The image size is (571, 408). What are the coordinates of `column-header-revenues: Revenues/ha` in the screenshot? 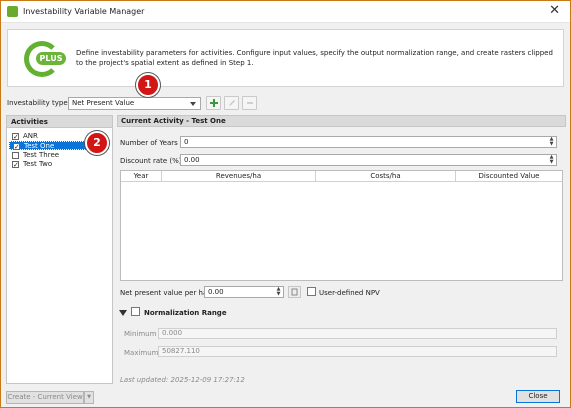 It's located at (239, 176).